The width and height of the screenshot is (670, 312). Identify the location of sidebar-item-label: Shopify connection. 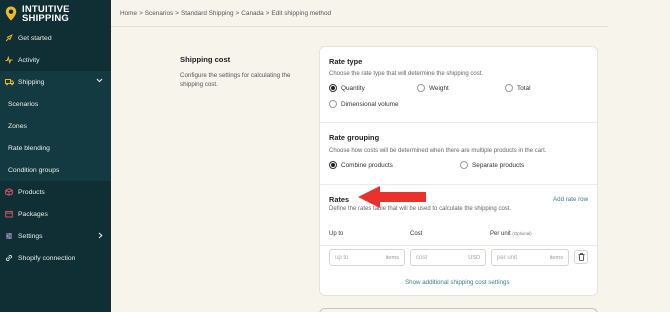
(47, 258).